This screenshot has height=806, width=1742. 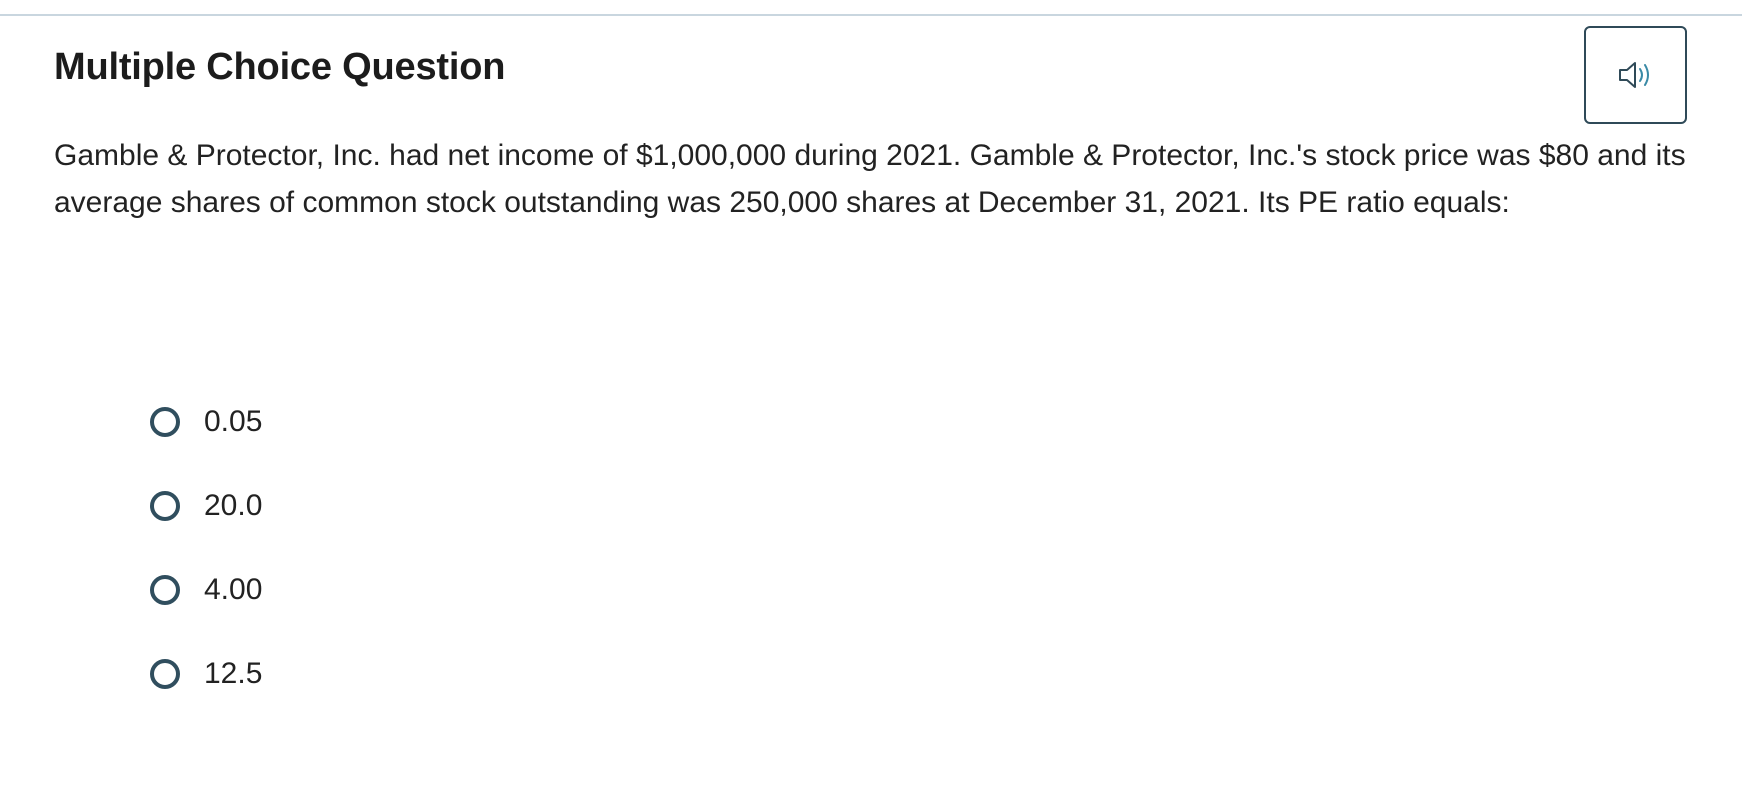 I want to click on answer-option: 0.05, so click(x=206, y=422).